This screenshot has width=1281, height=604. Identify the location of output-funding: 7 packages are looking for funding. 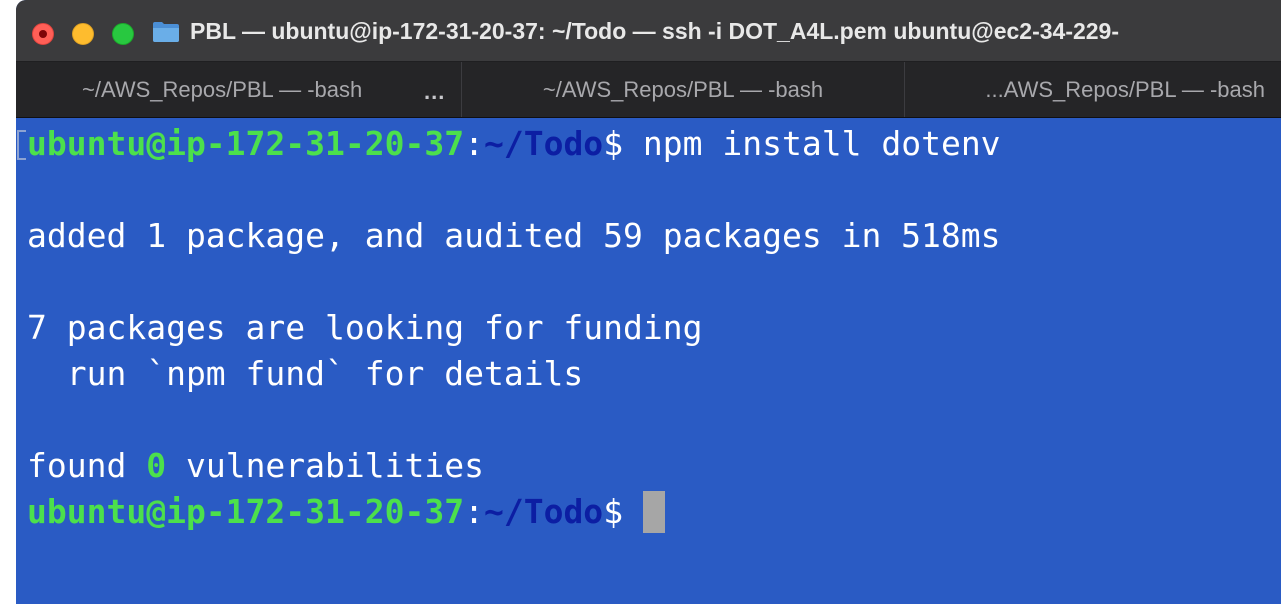
(365, 327).